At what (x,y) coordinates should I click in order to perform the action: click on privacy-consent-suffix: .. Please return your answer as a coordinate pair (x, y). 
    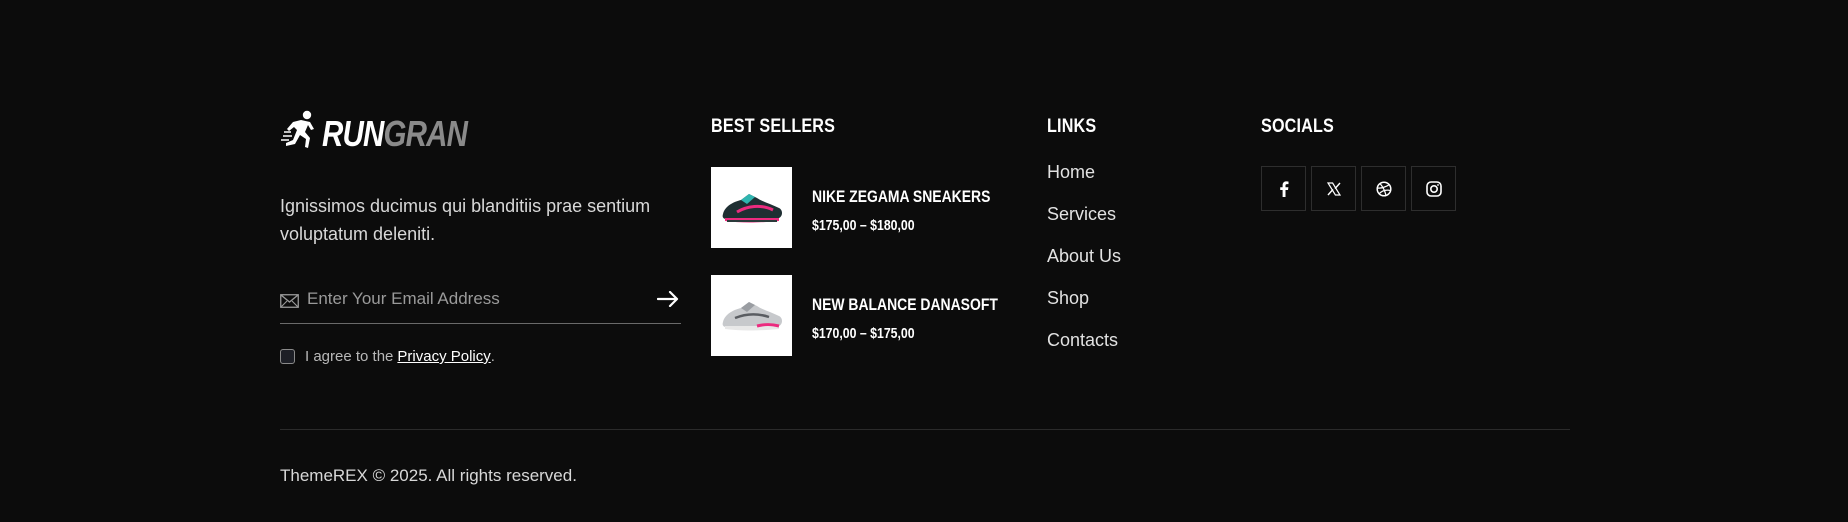
    Looking at the image, I should click on (492, 356).